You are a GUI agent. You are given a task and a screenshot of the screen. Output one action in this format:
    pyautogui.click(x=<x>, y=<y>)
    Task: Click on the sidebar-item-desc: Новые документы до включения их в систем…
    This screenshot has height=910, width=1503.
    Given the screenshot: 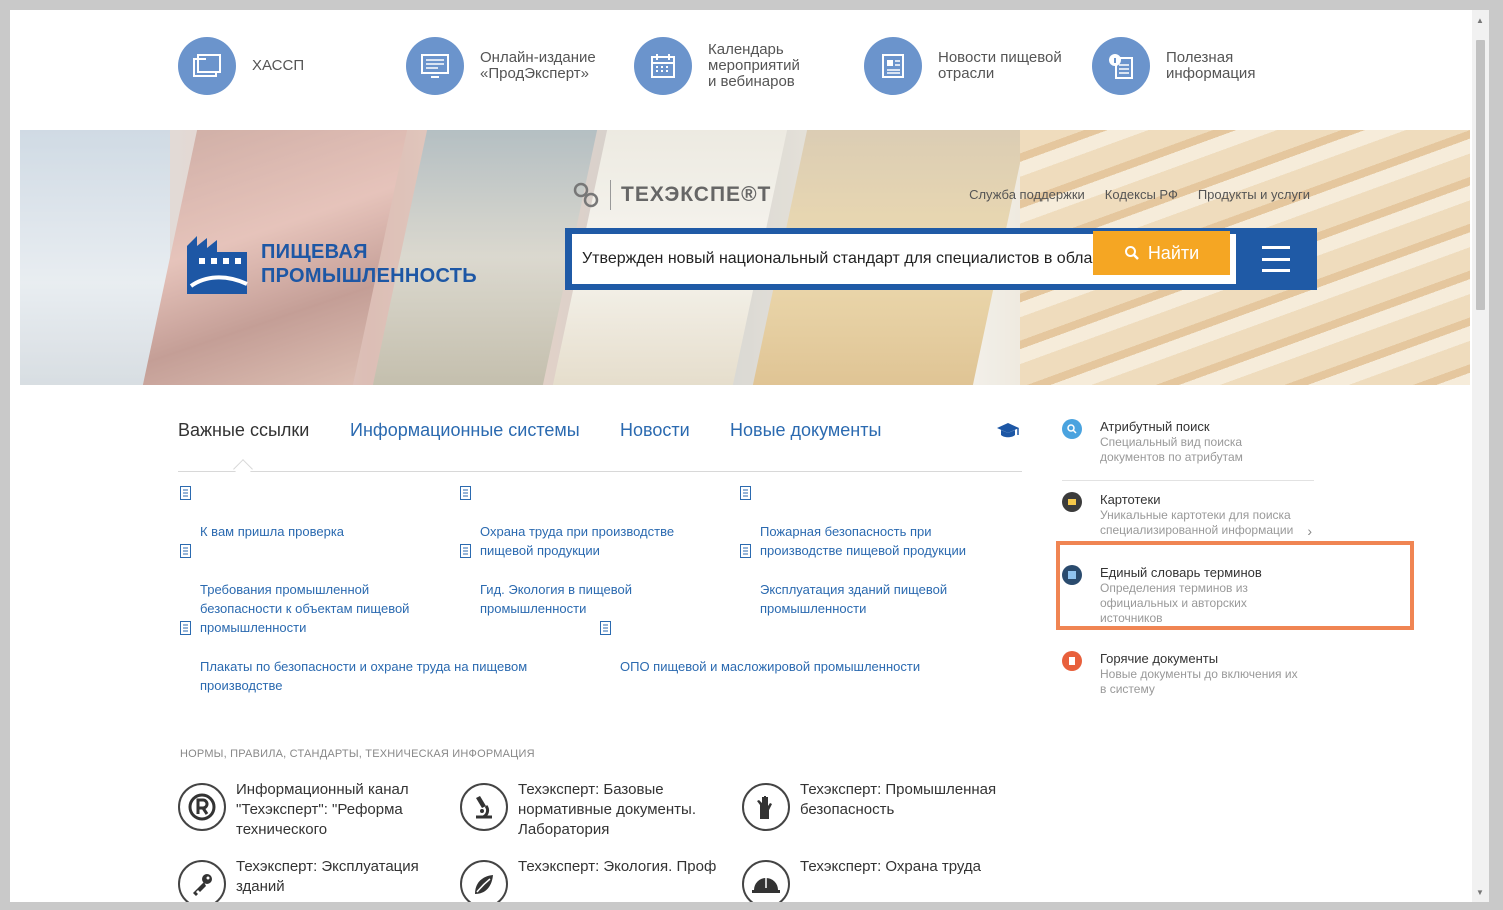 What is the action you would take?
    pyautogui.click(x=1199, y=681)
    